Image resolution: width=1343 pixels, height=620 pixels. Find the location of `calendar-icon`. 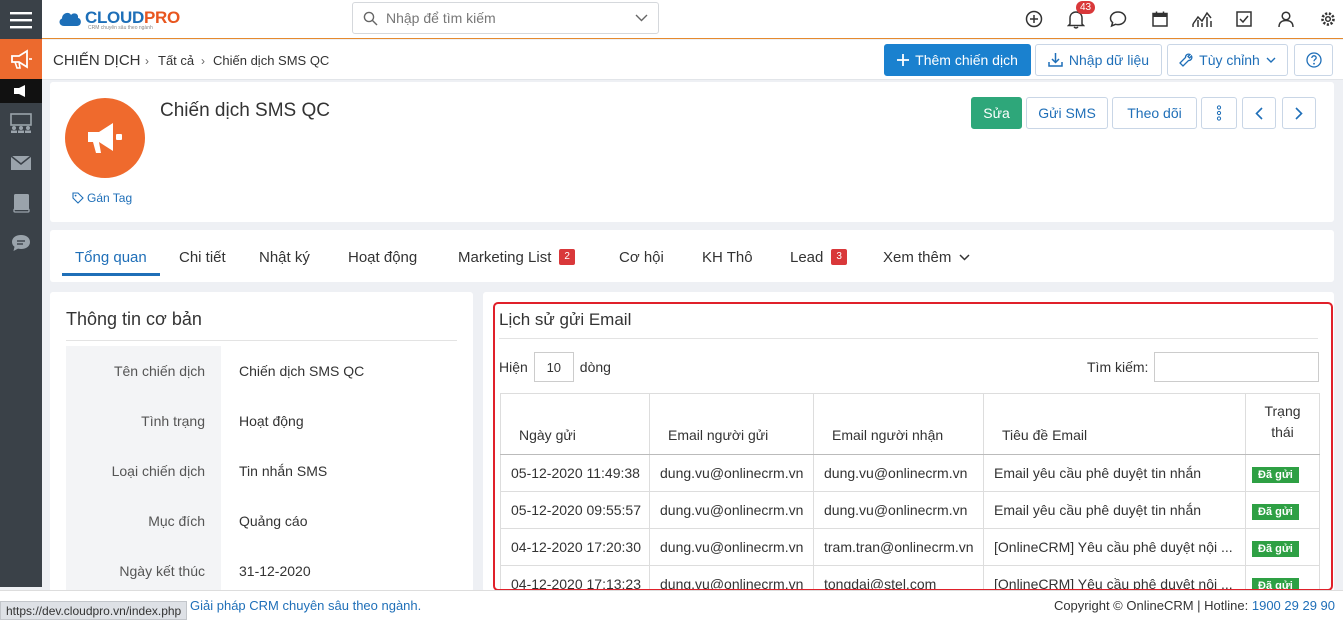

calendar-icon is located at coordinates (1160, 19).